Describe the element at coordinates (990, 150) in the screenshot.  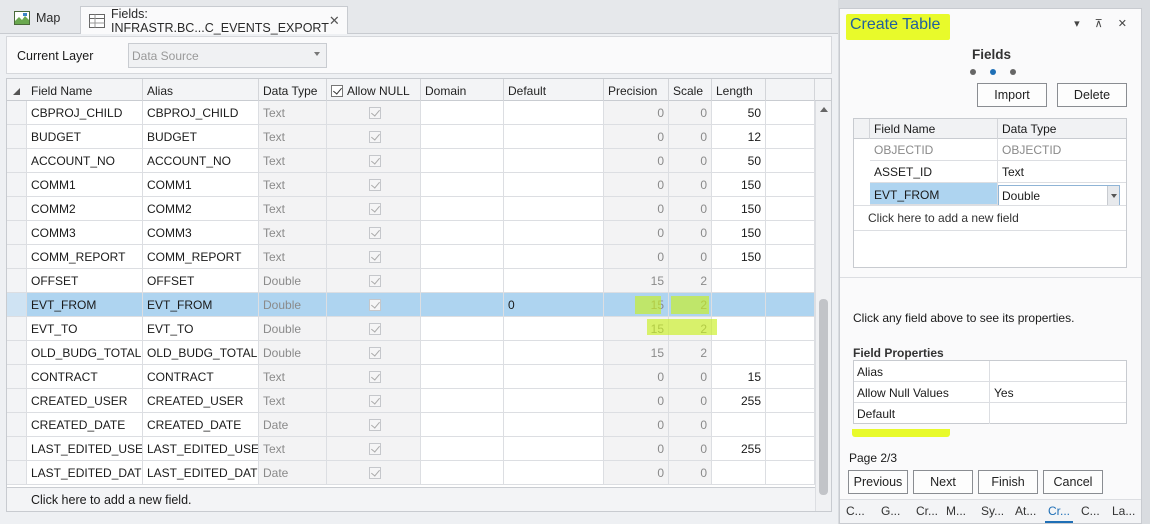
I see `new-field-row: OBJECTID OBJECTID` at that location.